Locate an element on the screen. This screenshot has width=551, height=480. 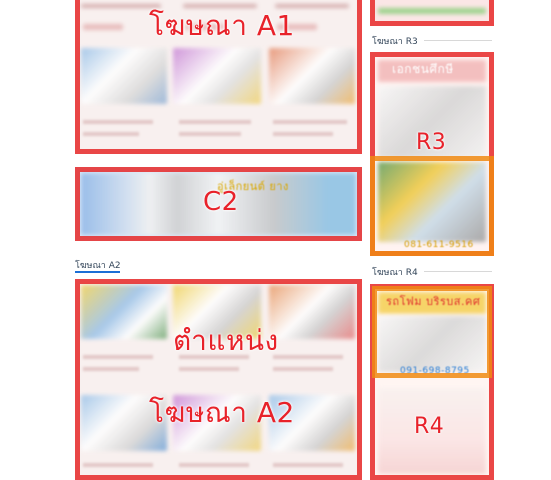
ad-slot-r3-header-text: เอกชนศึกษี is located at coordinates (423, 69).